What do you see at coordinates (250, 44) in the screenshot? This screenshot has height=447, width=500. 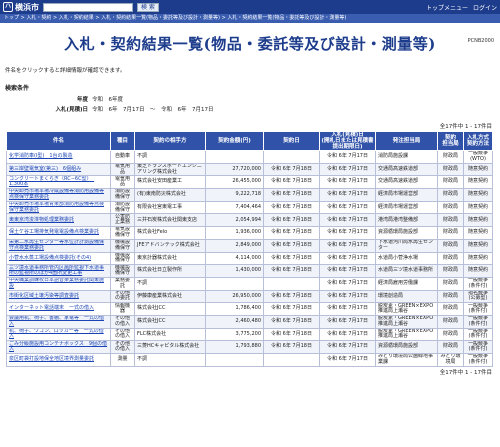 I see `page-title: 入札・契約結果一覧(物品・委託等及び設計・測量等)` at bounding box center [250, 44].